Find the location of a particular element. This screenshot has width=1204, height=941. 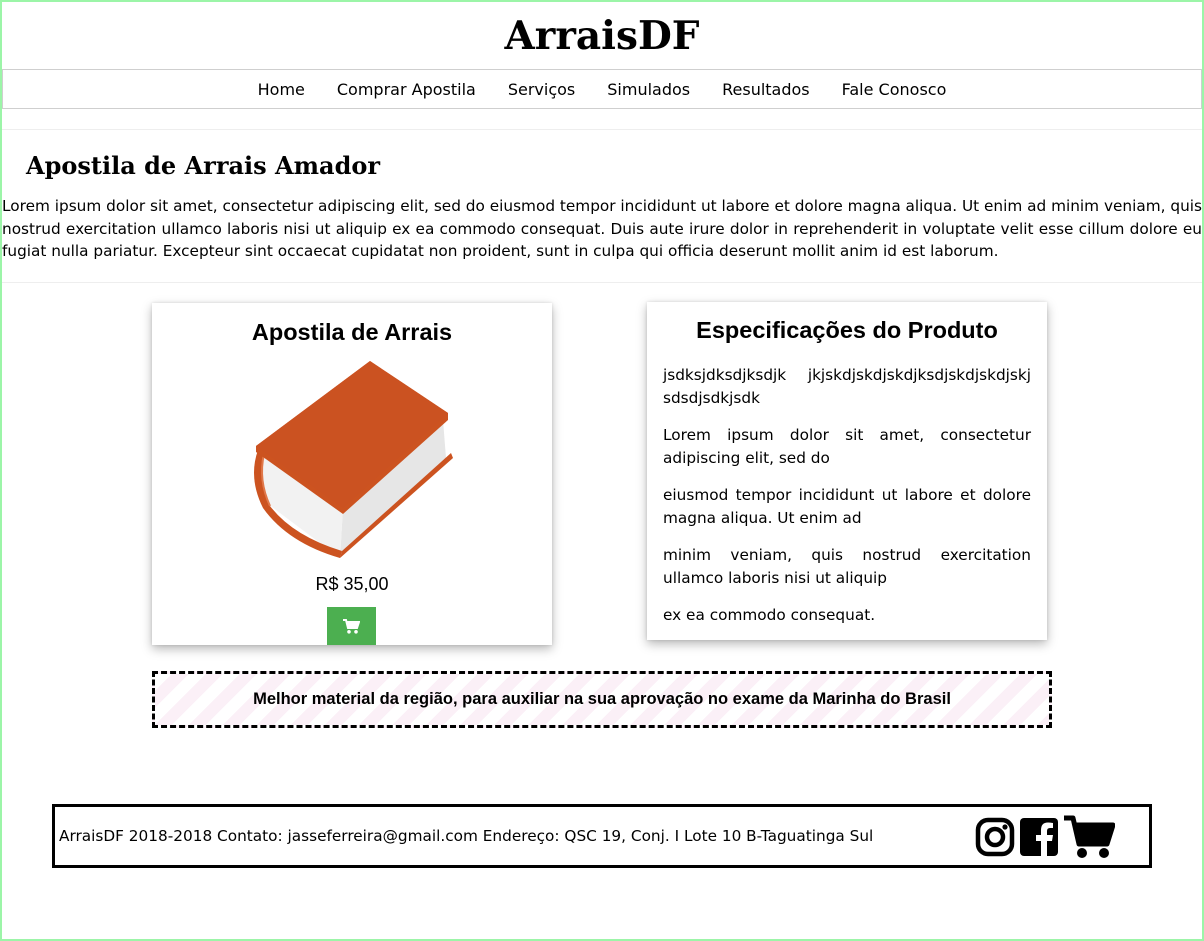

section-heading: Apostila de Arrais Amador is located at coordinates (203, 165).